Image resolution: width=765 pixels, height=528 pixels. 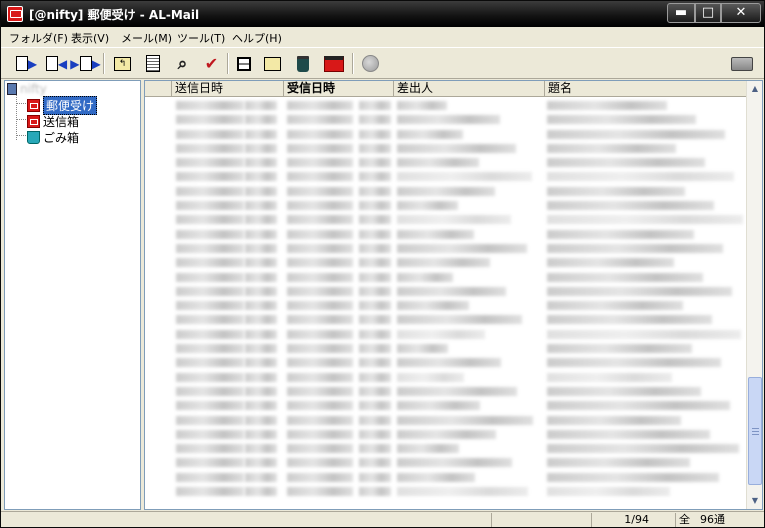 What do you see at coordinates (742, 63) in the screenshot?
I see `print-button` at bounding box center [742, 63].